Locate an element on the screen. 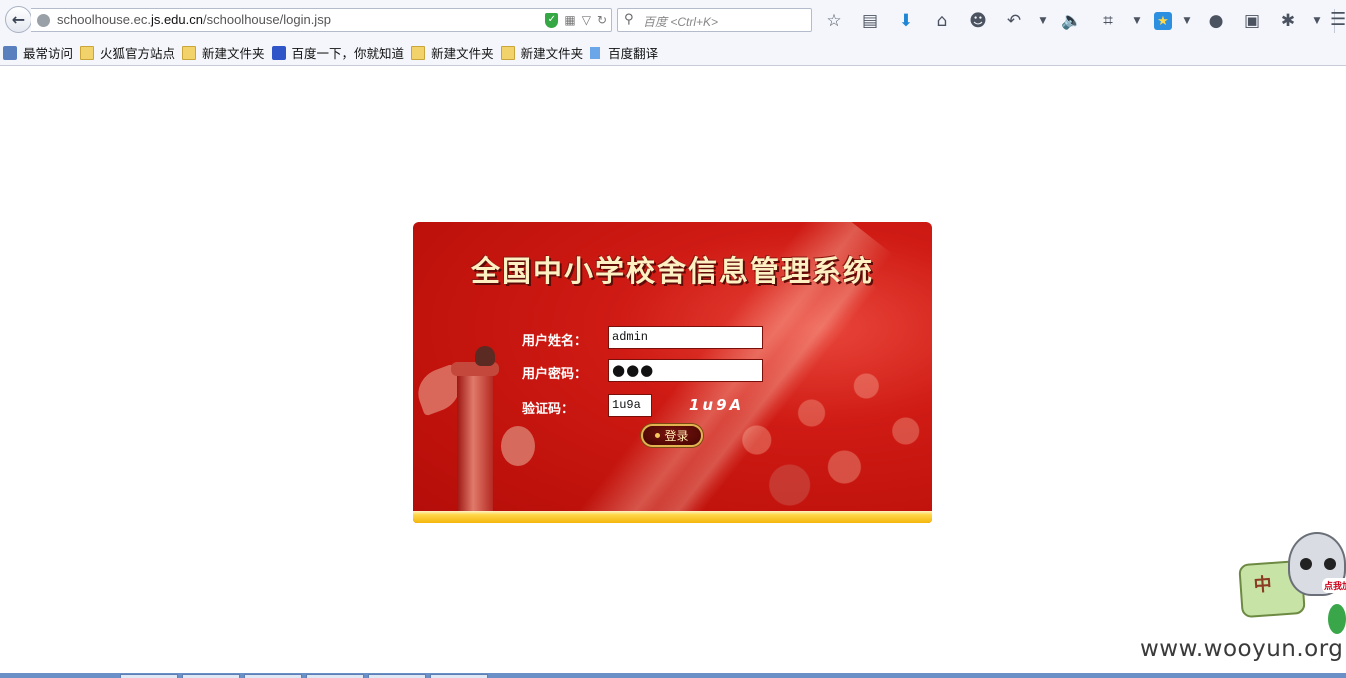 Image resolution: width=1346 pixels, height=678 pixels. undo-icon: ↶ is located at coordinates (1014, 21).